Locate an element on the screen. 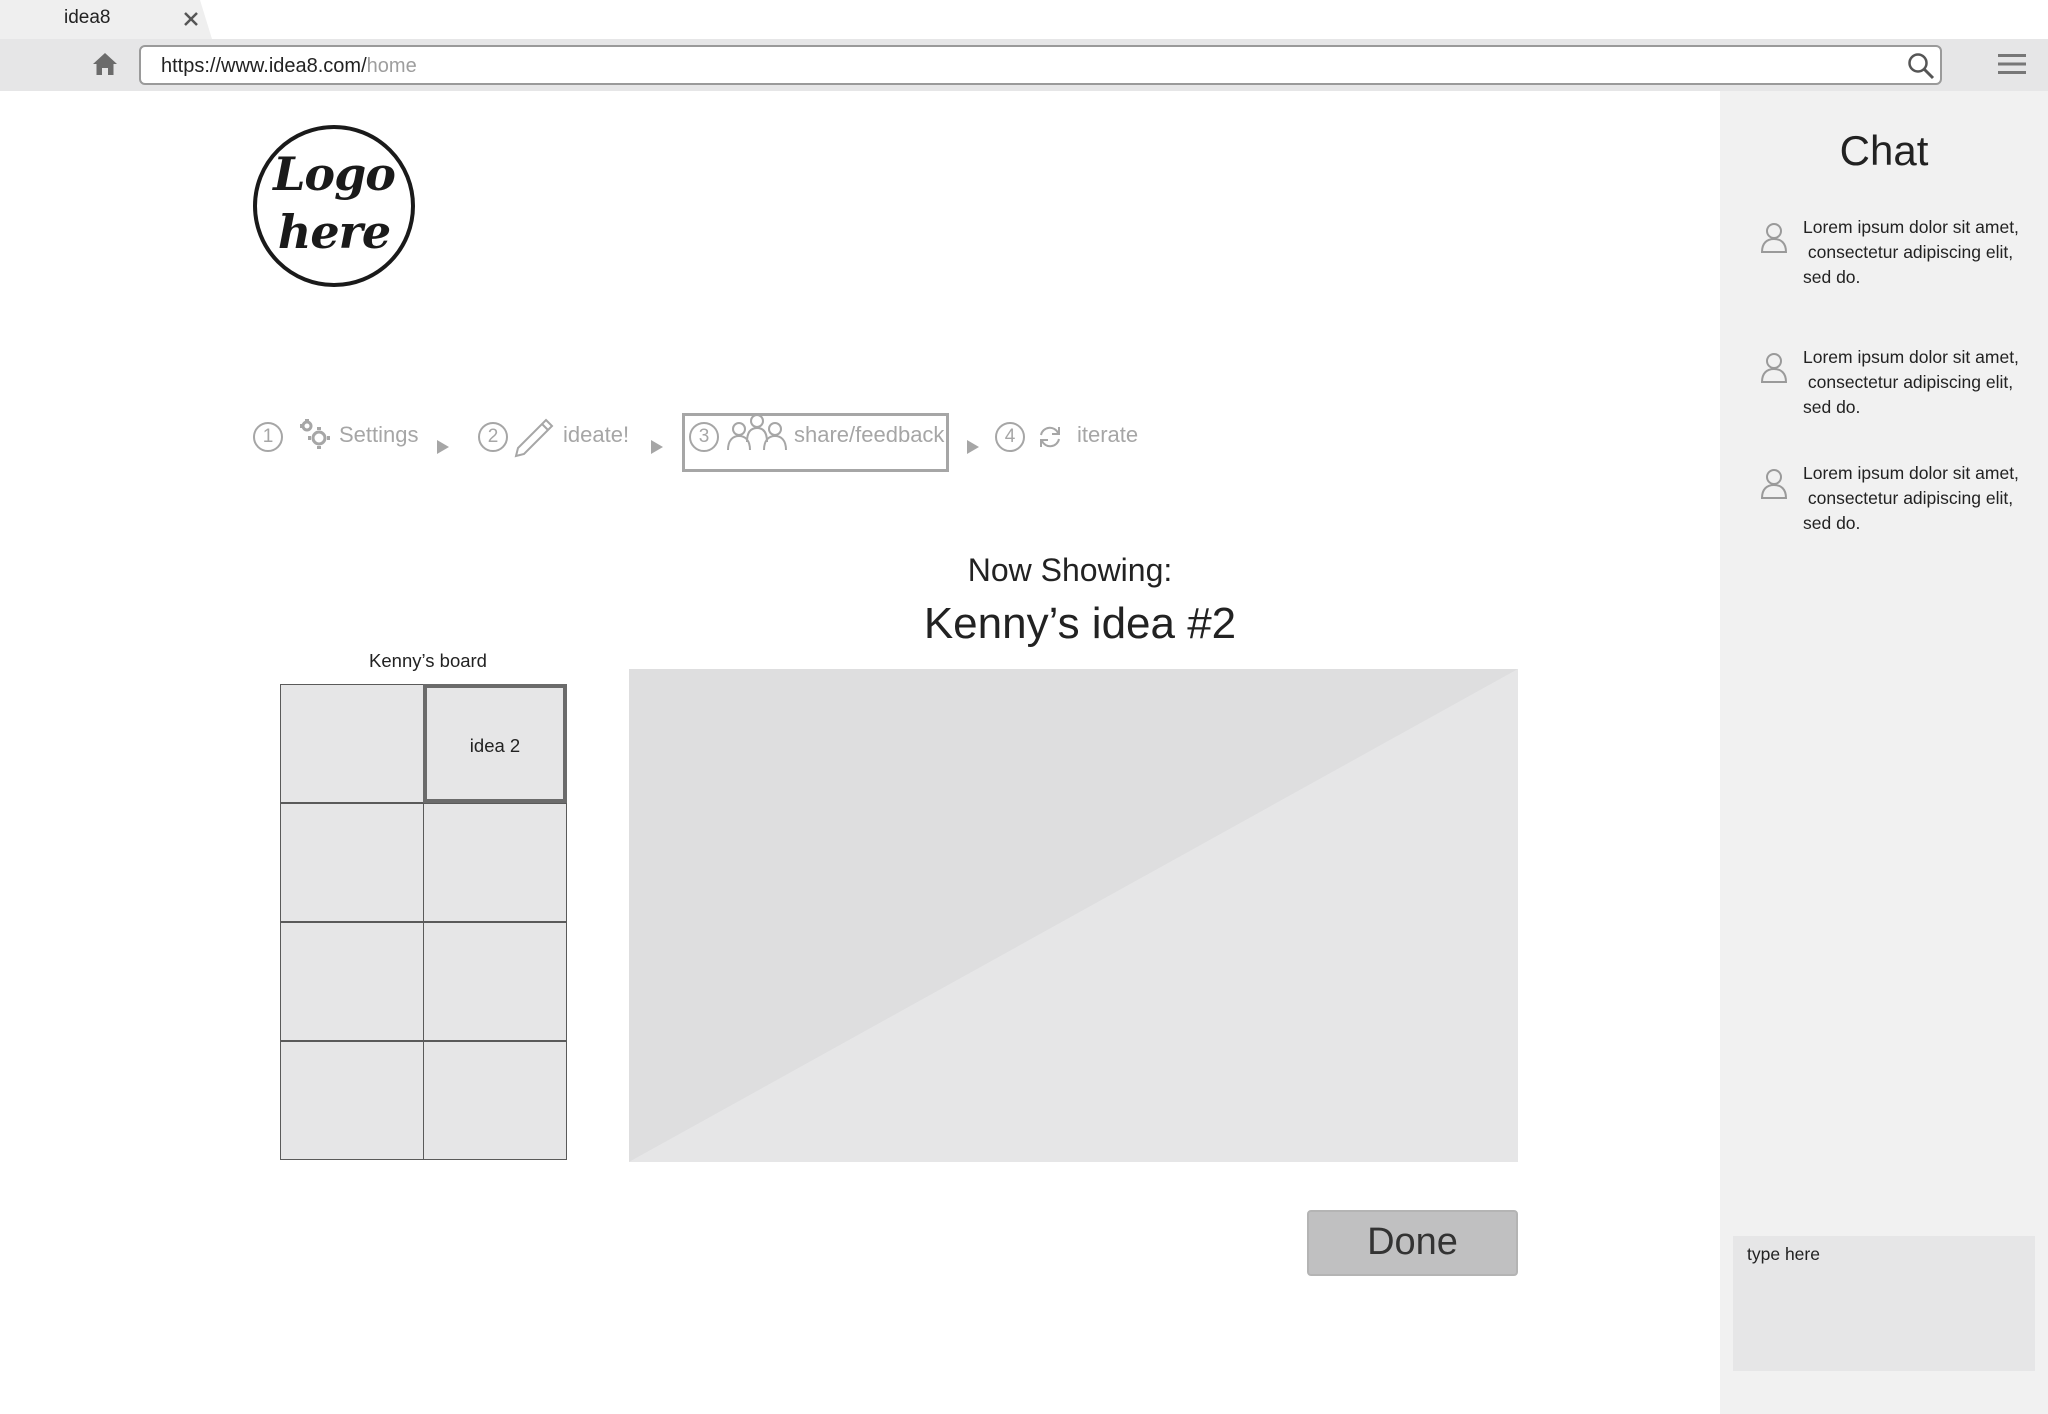  step-number: 4 is located at coordinates (1010, 437).